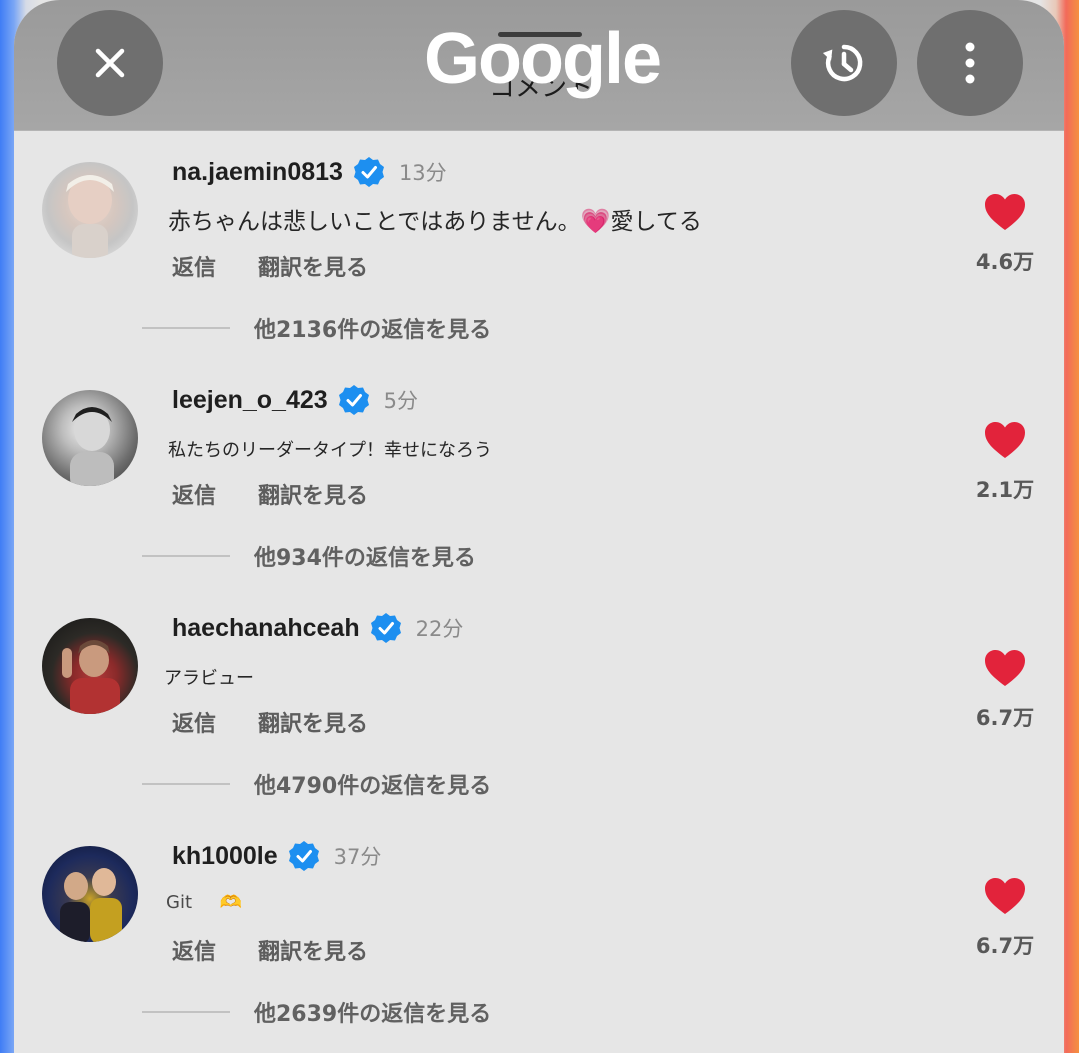 The width and height of the screenshot is (1079, 1053). Describe the element at coordinates (231, 902) in the screenshot. I see `heart-hands-emoji: 🫶` at that location.